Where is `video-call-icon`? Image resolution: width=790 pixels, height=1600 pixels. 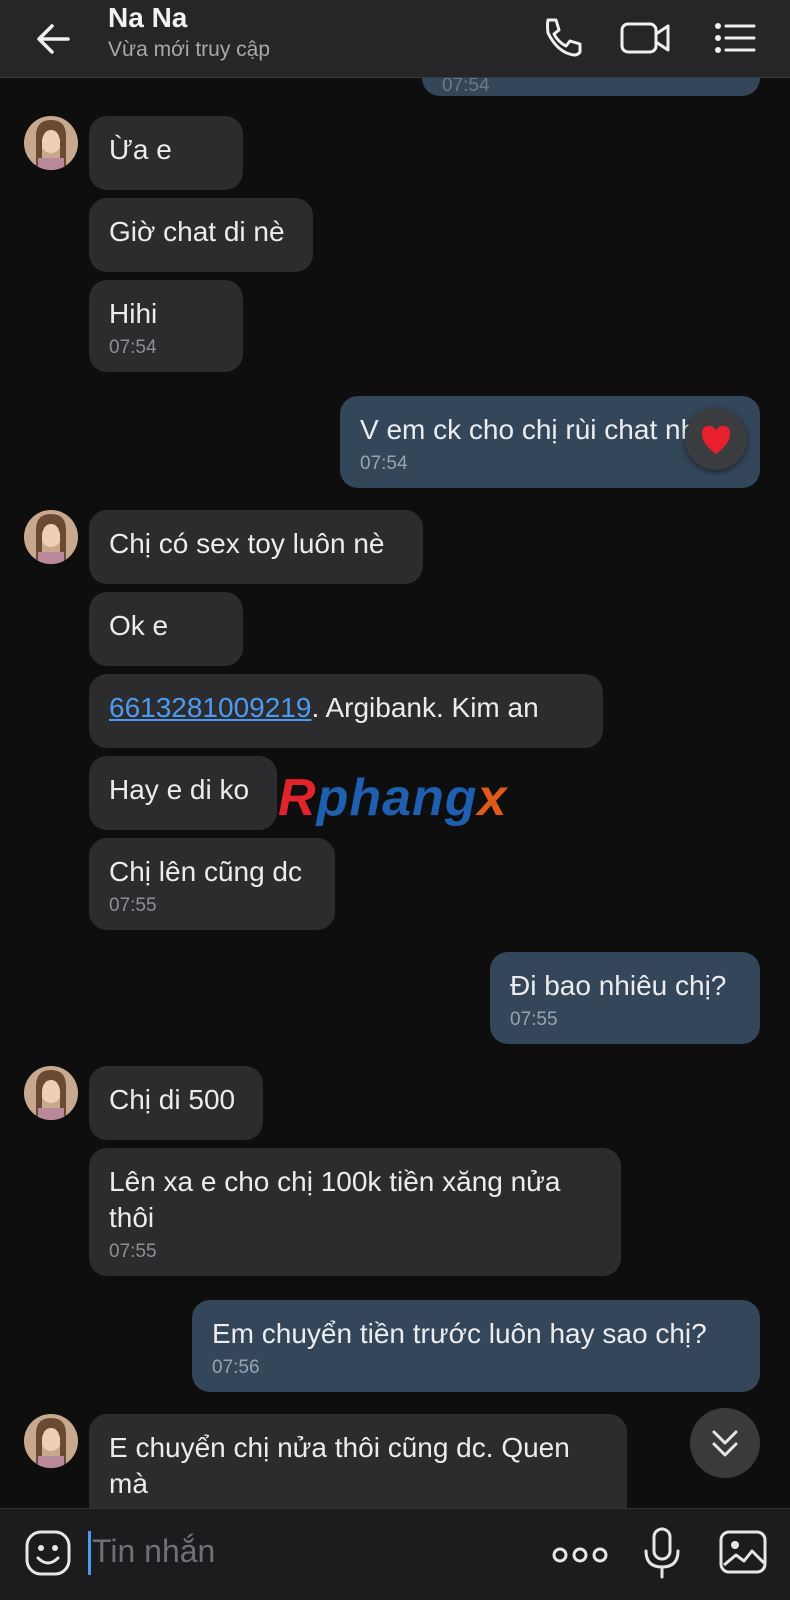
video-call-icon is located at coordinates (646, 38).